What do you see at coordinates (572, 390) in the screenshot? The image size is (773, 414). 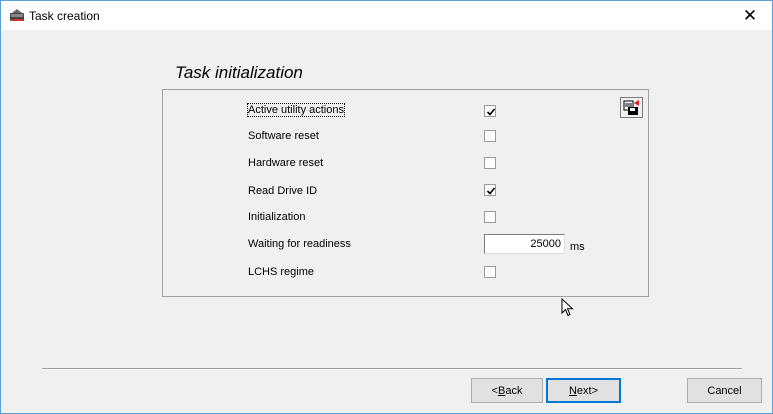 I see `next-accel: N` at bounding box center [572, 390].